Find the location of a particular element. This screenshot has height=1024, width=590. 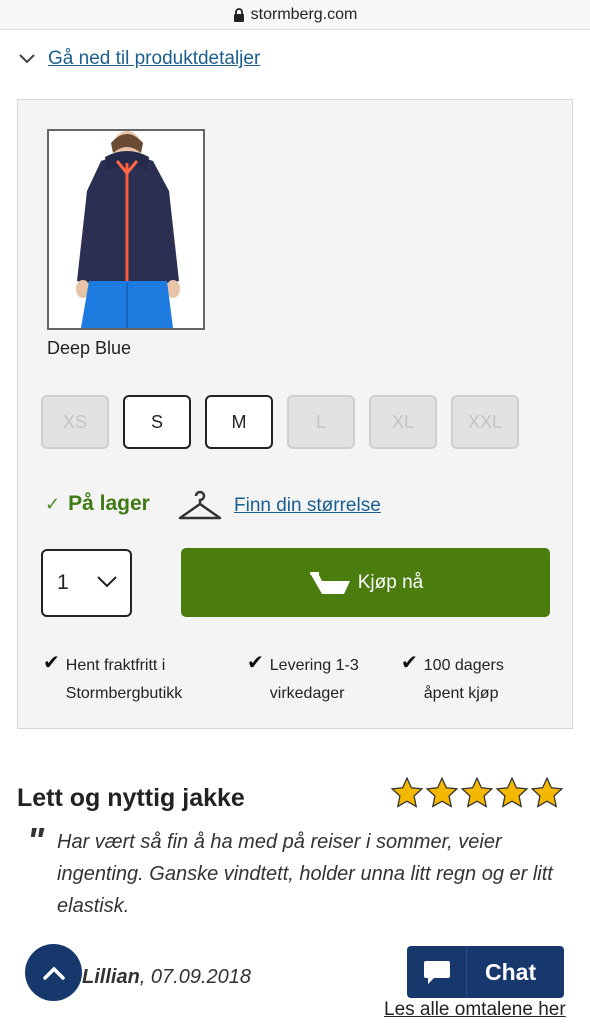

chevron-up-icon is located at coordinates (53, 973).